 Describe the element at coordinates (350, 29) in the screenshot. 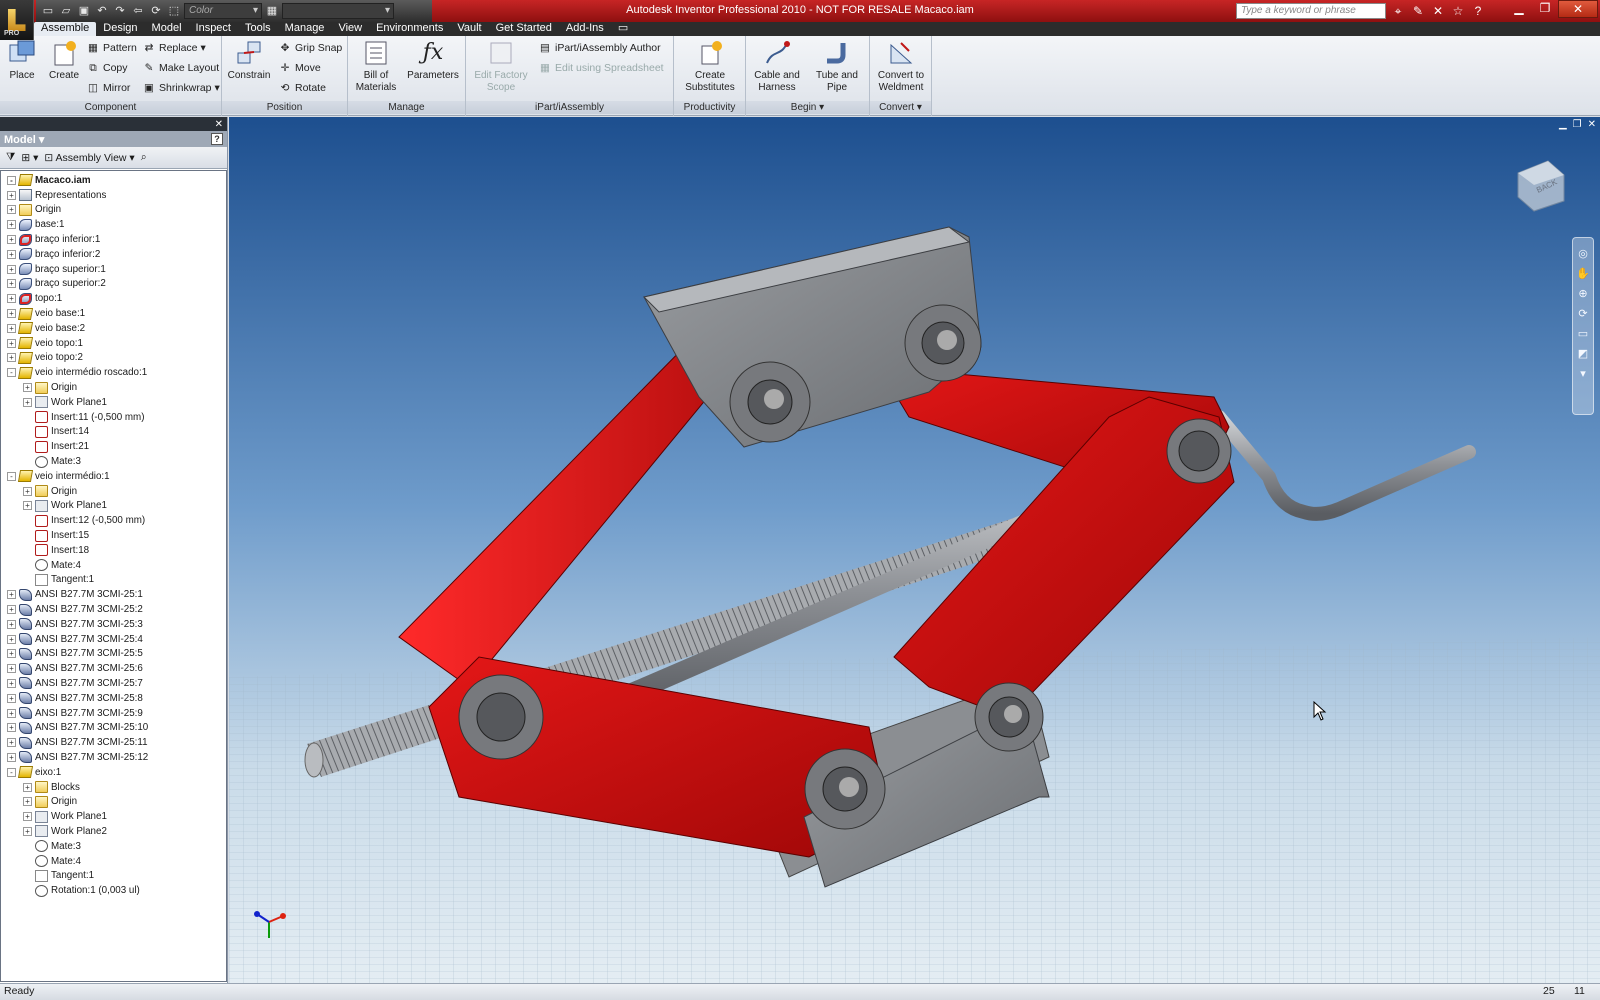

I see `tab-view: View` at that location.